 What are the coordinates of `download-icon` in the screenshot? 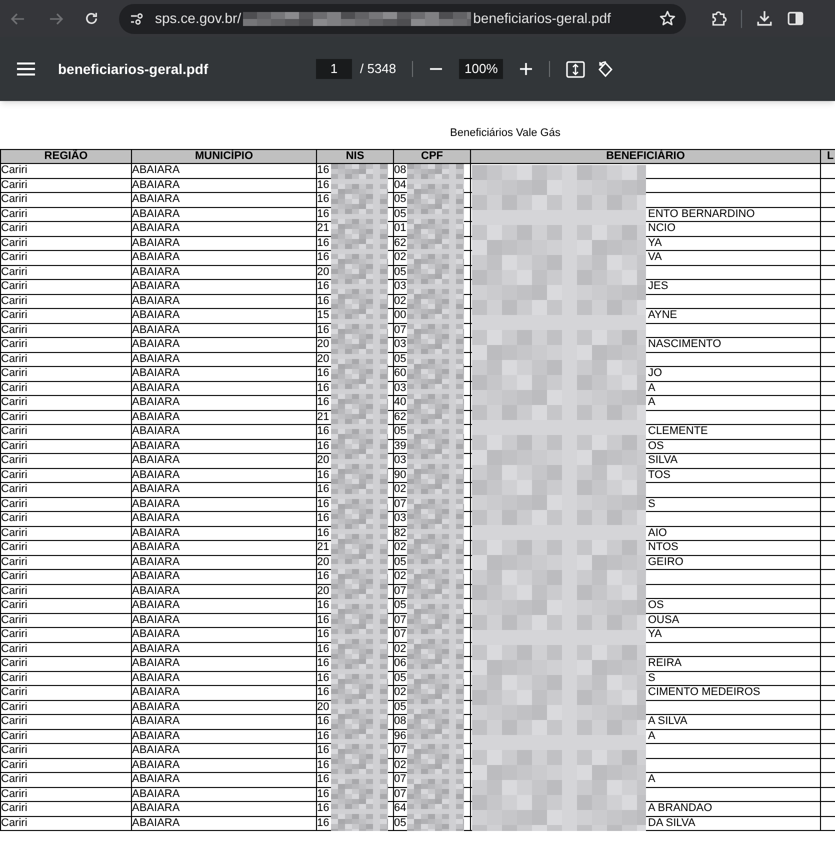 It's located at (764, 18).